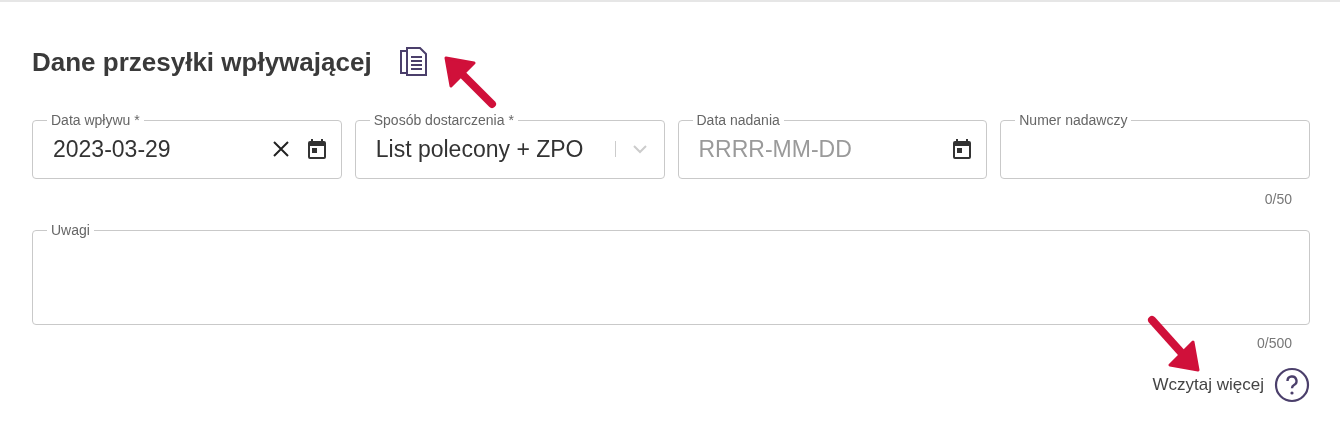  Describe the element at coordinates (738, 120) in the screenshot. I see `field-label: Data nadania` at that location.